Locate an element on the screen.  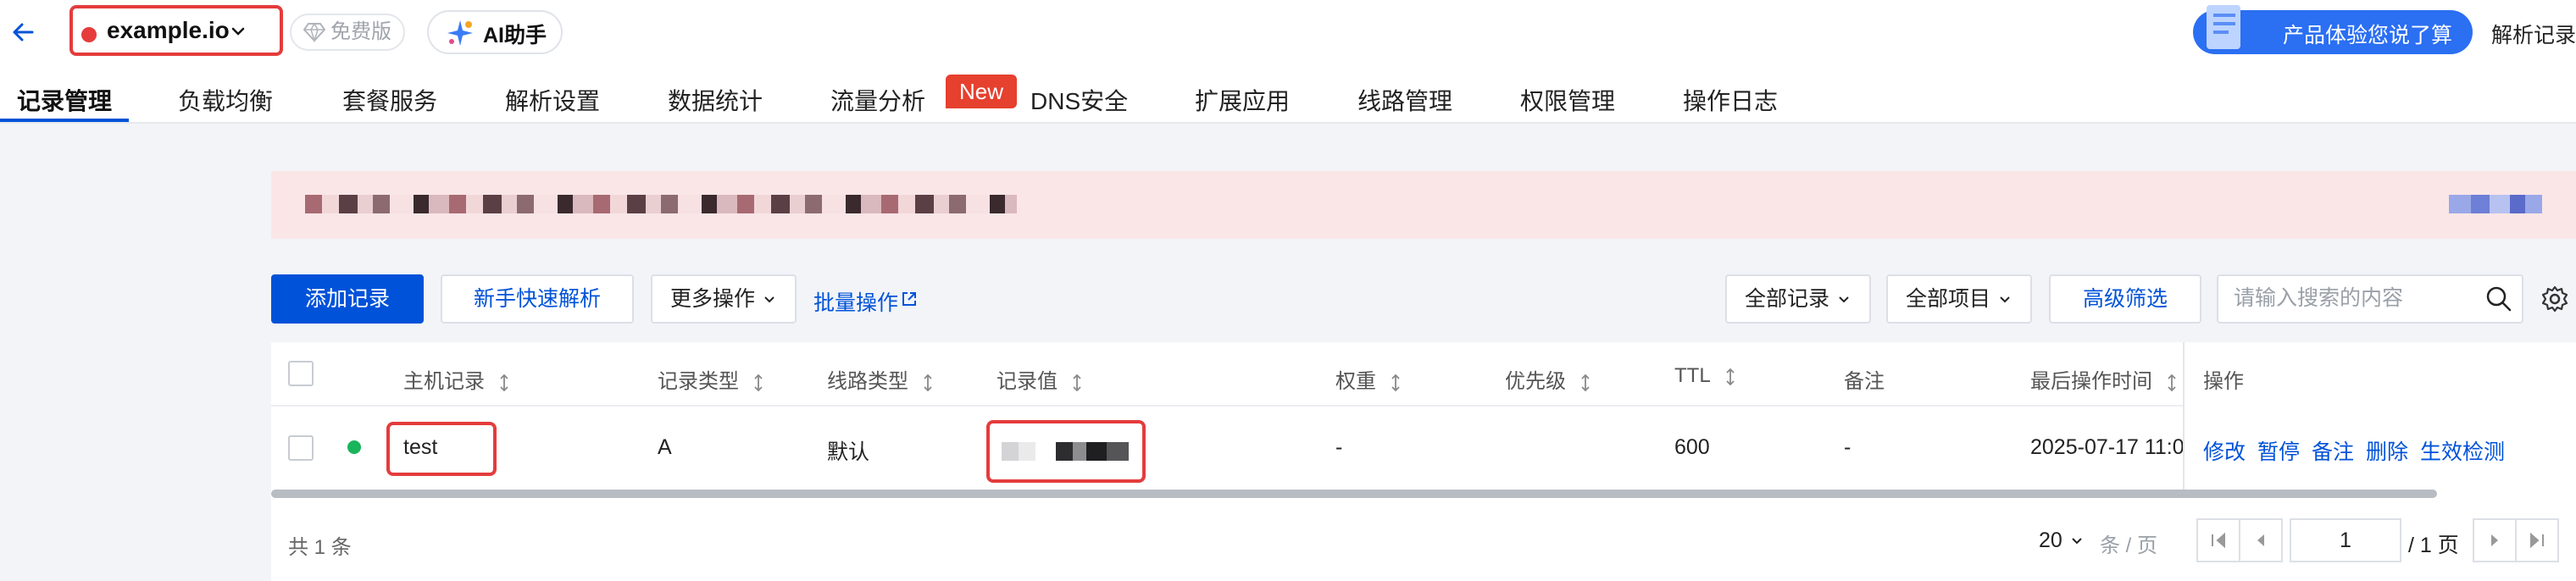
column-header-host: 主机记录 is located at coordinates (456, 379).